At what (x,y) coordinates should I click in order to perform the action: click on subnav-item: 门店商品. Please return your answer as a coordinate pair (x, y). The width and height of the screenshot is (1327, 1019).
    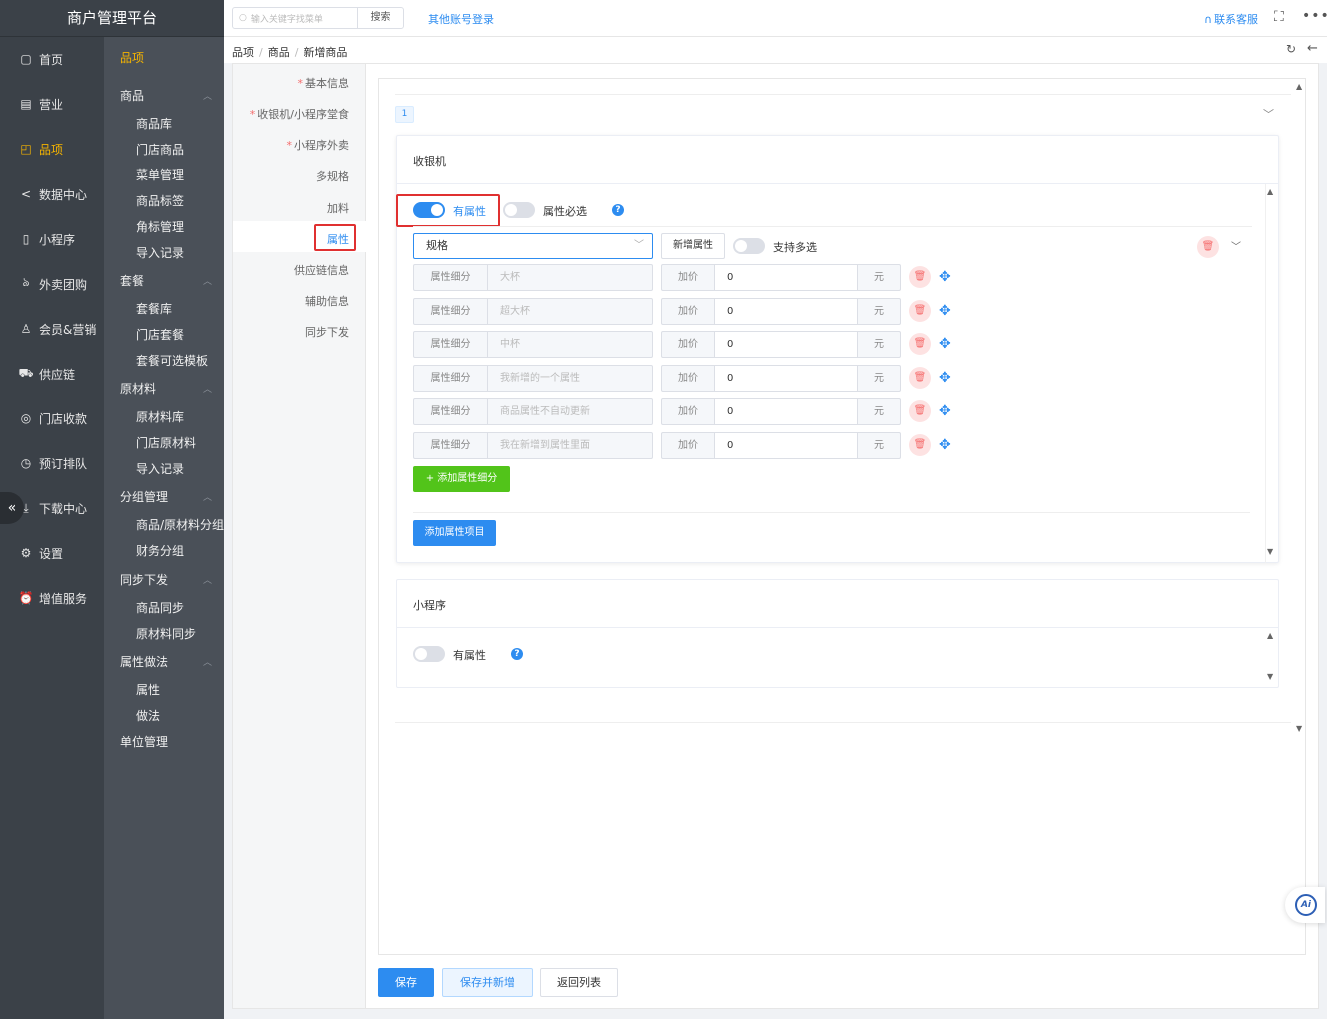
    Looking at the image, I should click on (160, 149).